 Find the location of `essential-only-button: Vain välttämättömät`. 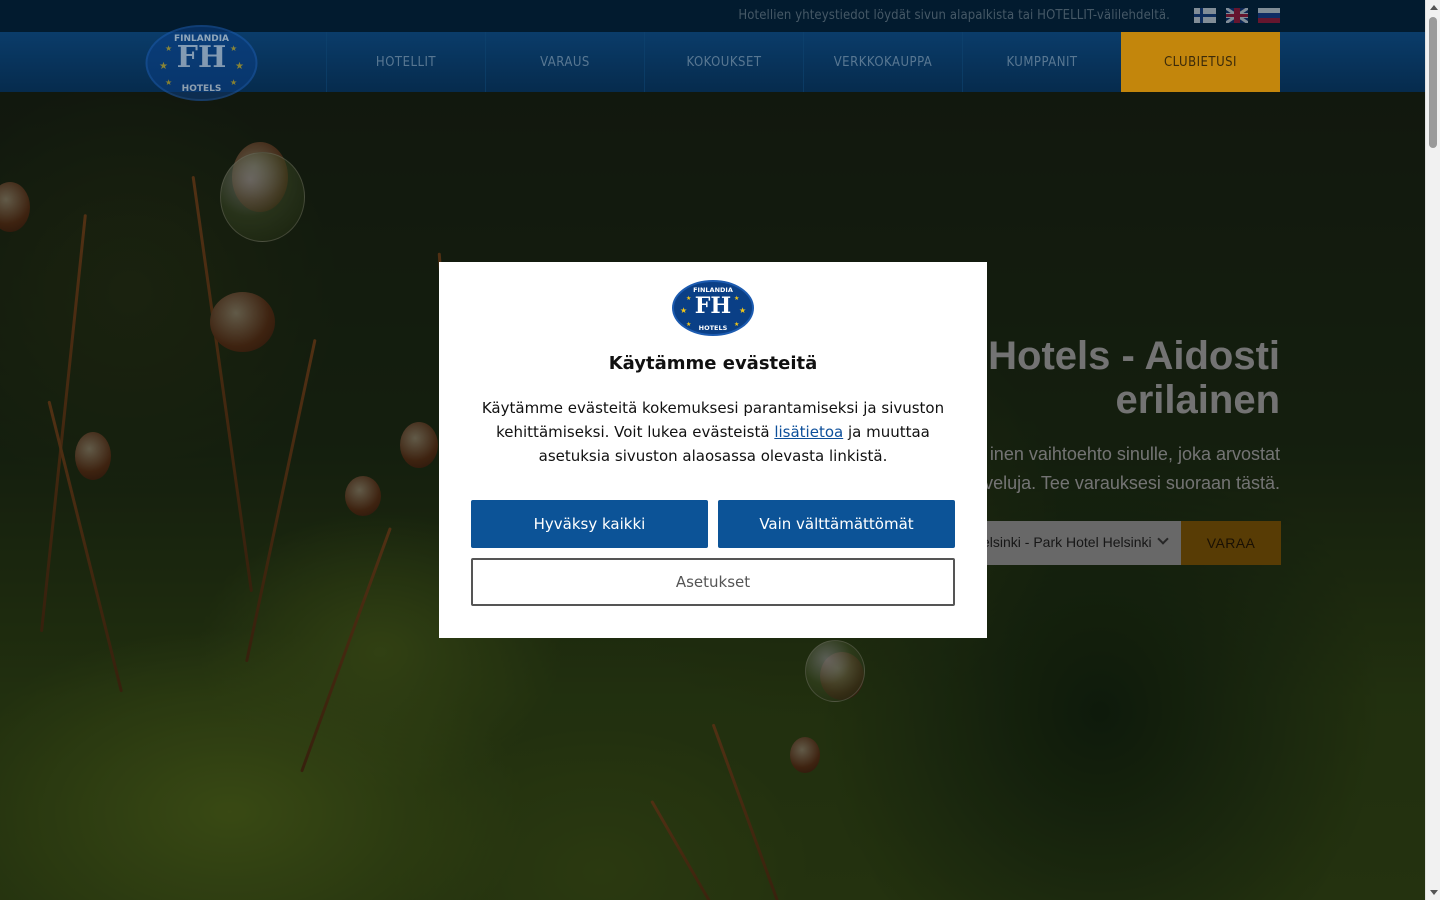

essential-only-button: Vain välttämättömät is located at coordinates (836, 524).